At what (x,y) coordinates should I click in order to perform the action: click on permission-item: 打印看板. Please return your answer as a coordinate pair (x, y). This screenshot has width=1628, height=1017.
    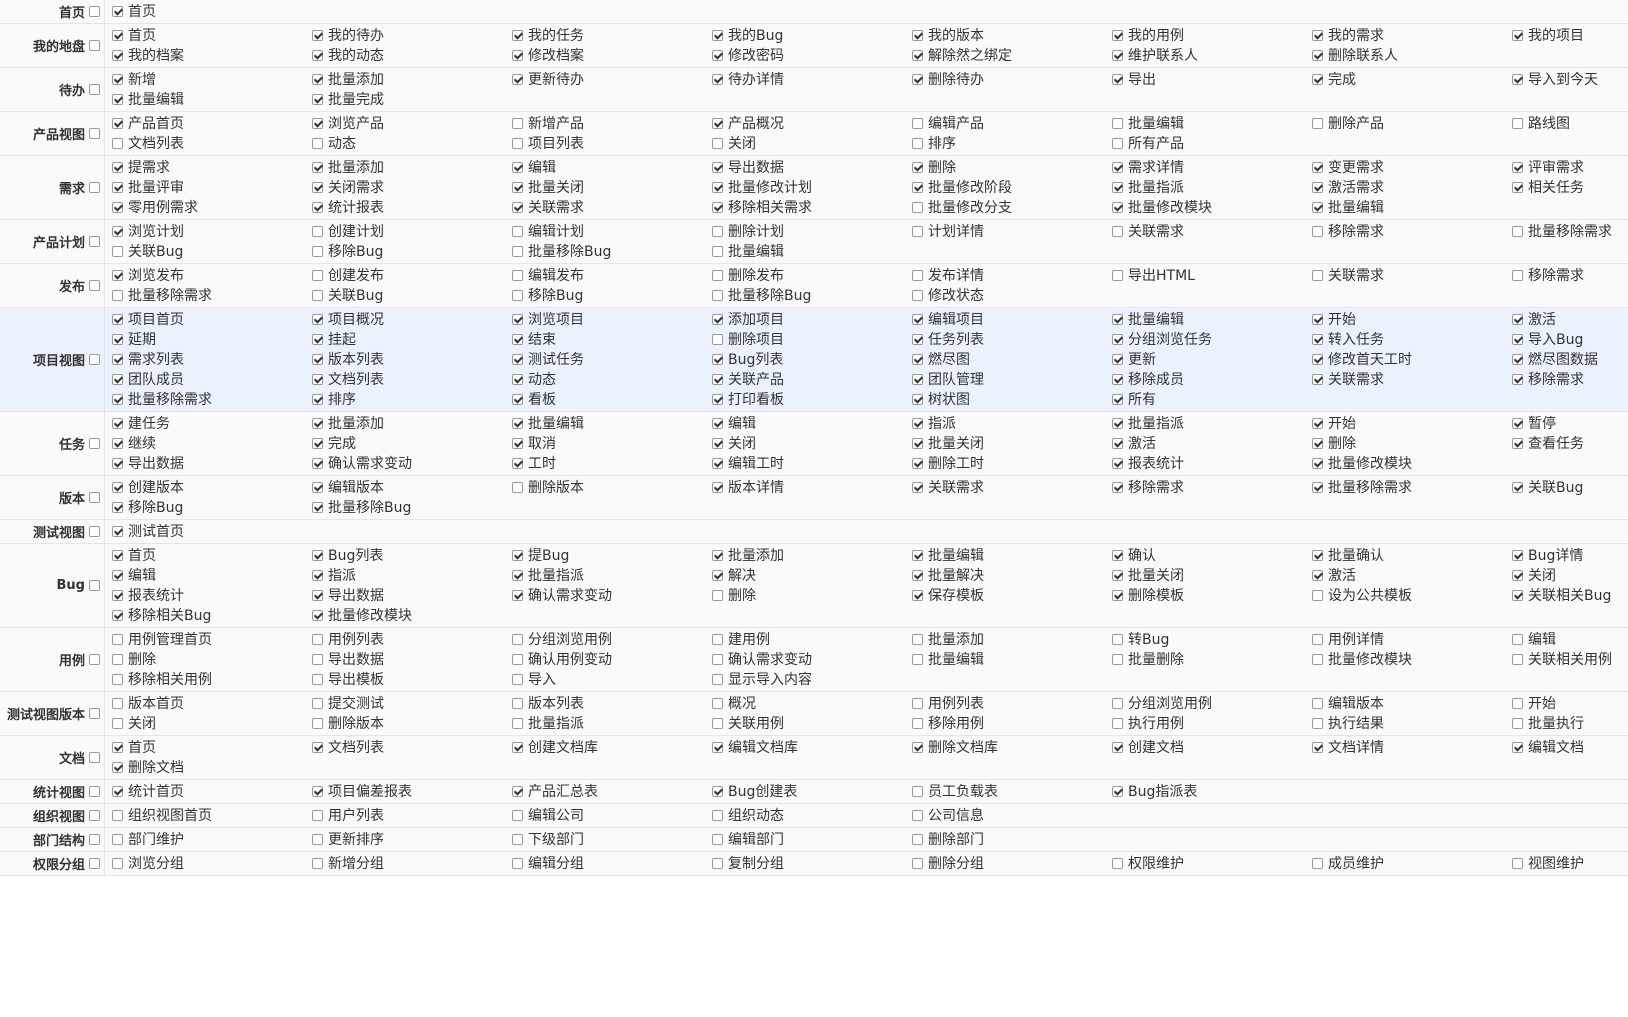
    Looking at the image, I should click on (812, 399).